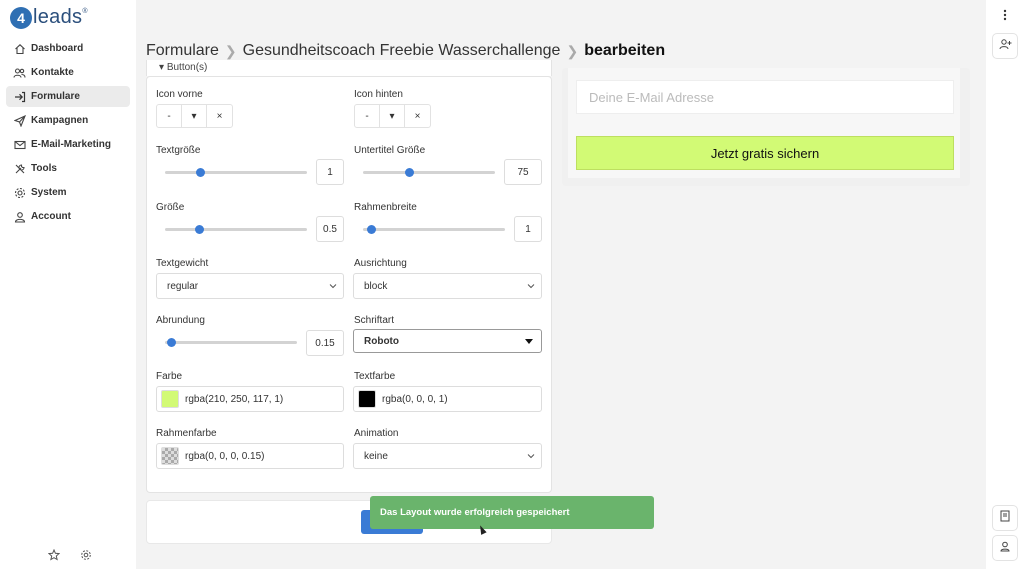 The height and width of the screenshot is (569, 1024). I want to click on animation-label: Animation, so click(376, 433).